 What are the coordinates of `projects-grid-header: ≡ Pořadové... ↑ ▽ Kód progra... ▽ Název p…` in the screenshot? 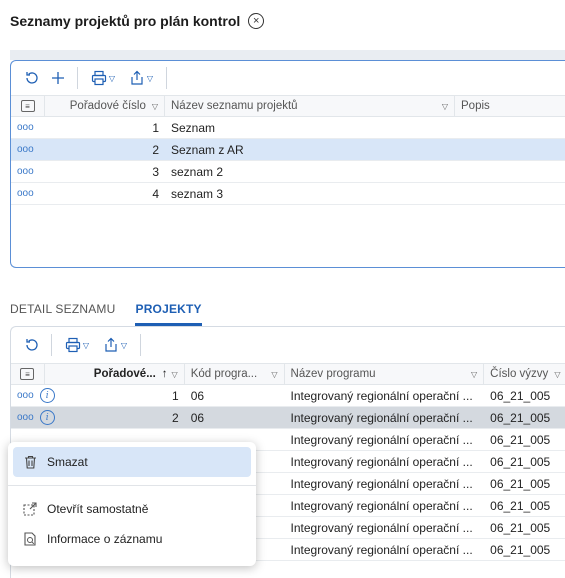 It's located at (288, 374).